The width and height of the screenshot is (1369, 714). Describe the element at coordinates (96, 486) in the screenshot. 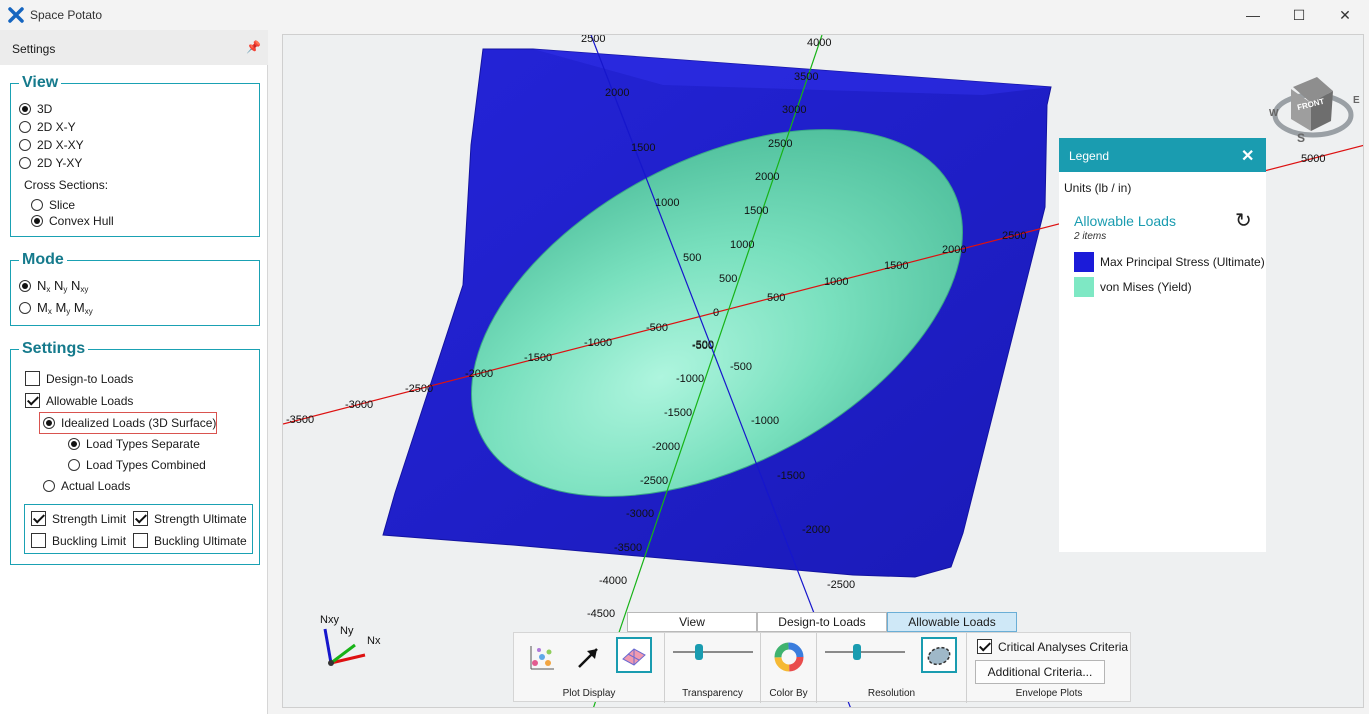

I see `radio-label: Actual Loads` at that location.